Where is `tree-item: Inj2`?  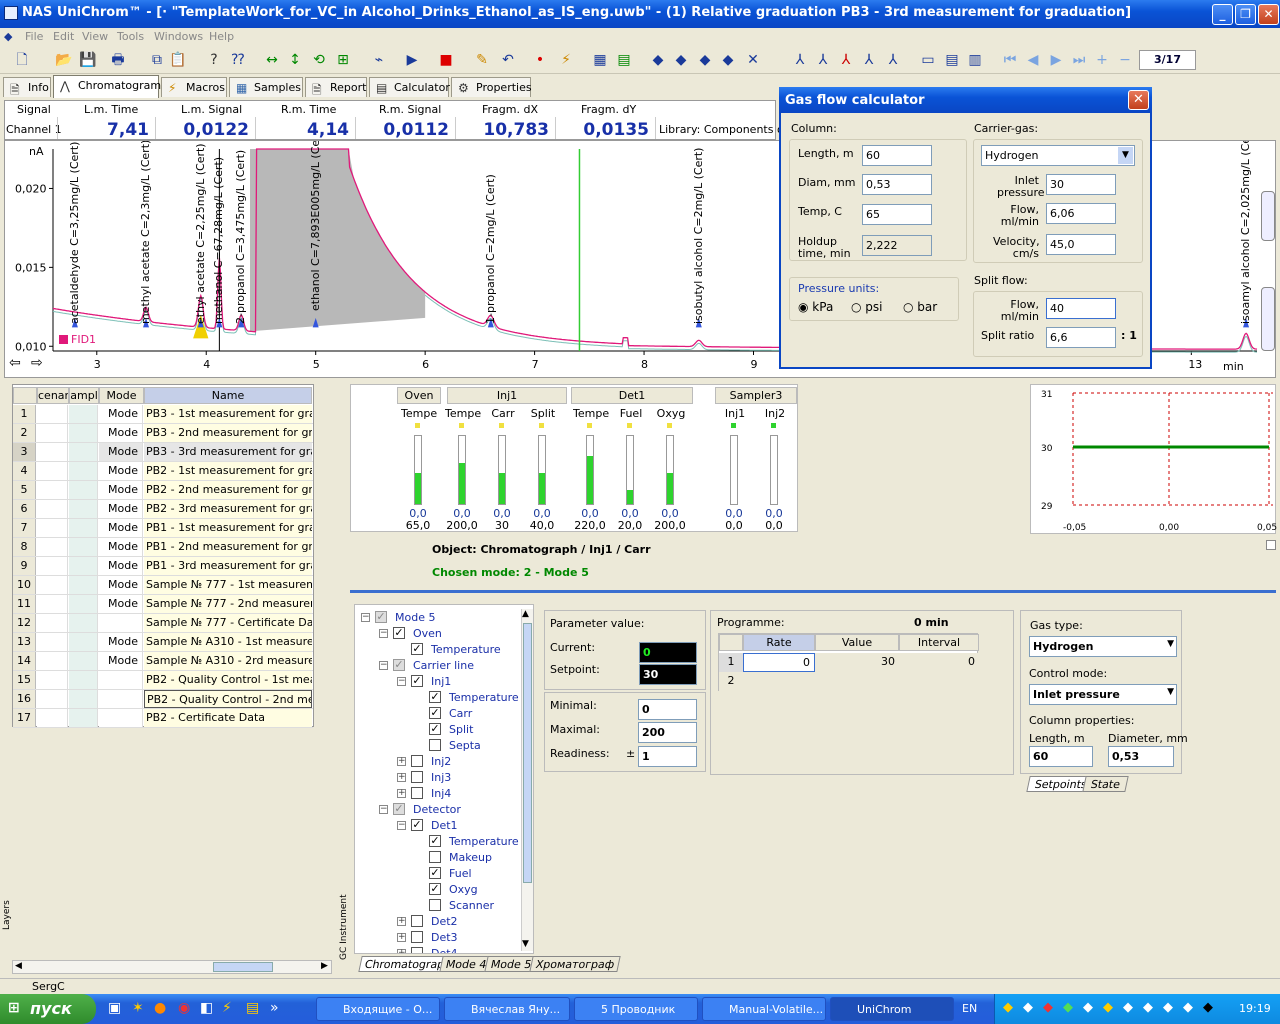
tree-item: Inj2 is located at coordinates (441, 761).